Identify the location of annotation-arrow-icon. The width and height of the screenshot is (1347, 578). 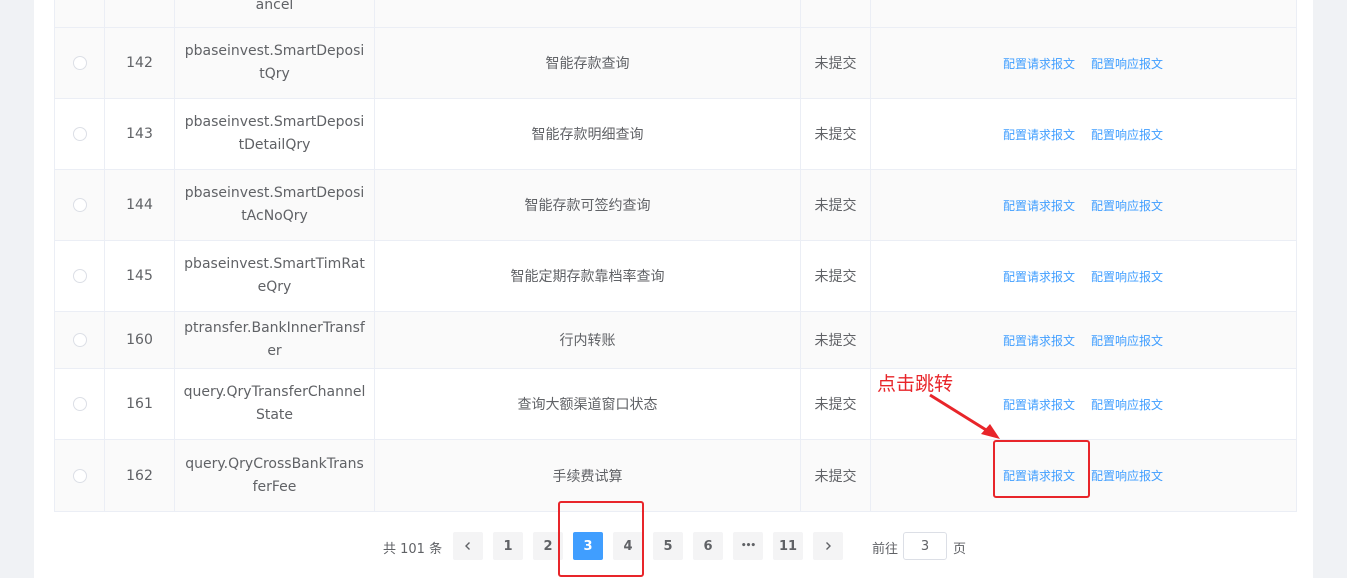
(964, 416).